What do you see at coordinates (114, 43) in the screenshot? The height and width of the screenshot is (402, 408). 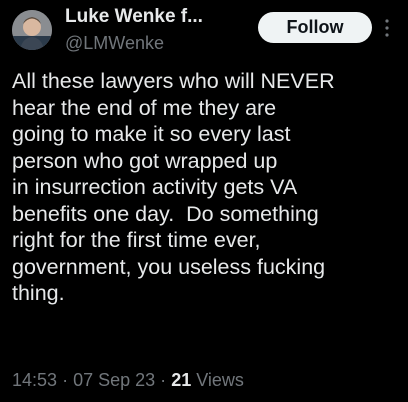 I see `author-handle: @LMWenke` at bounding box center [114, 43].